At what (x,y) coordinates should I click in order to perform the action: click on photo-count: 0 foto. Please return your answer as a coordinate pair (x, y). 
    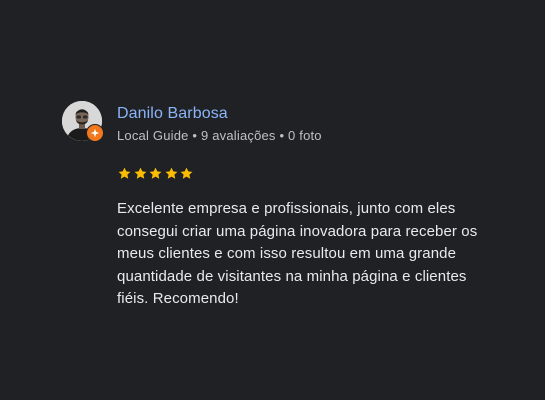
    Looking at the image, I should click on (305, 135).